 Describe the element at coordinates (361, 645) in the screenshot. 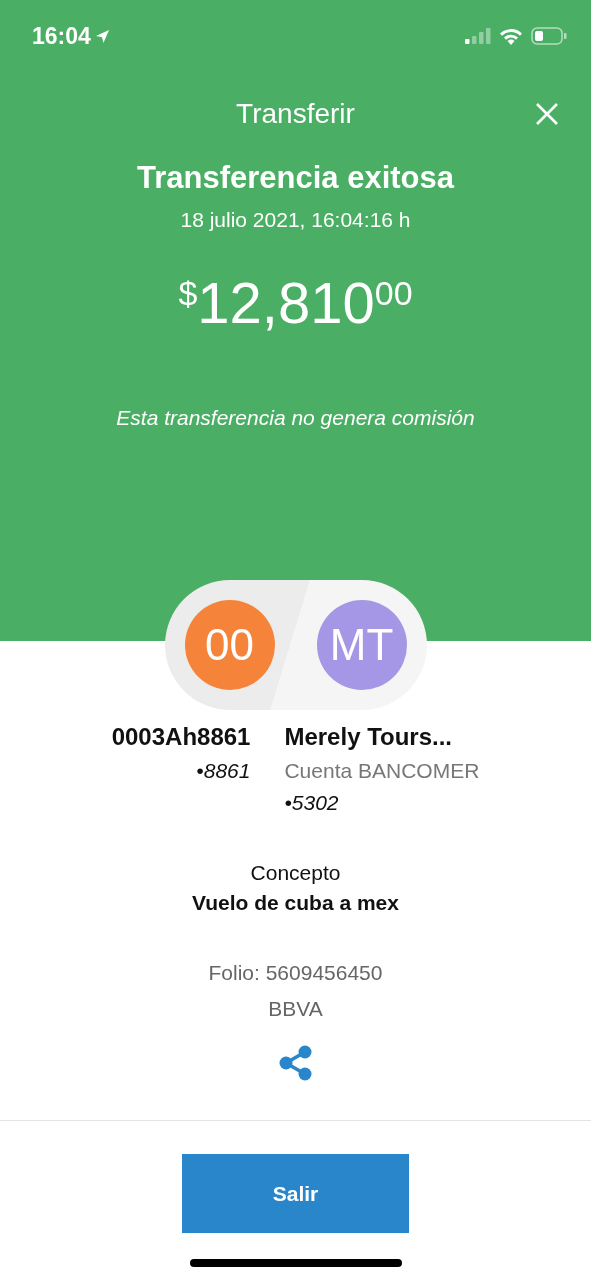

I see `account-avatar: MT` at that location.